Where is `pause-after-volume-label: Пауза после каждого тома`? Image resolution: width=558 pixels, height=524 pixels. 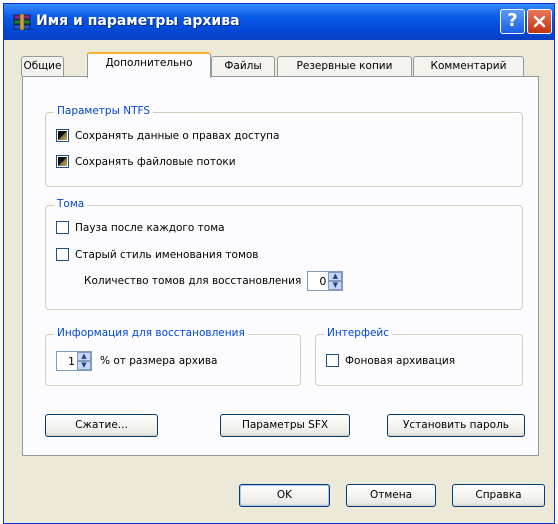 pause-after-volume-label: Пауза после каждого тома is located at coordinates (150, 227).